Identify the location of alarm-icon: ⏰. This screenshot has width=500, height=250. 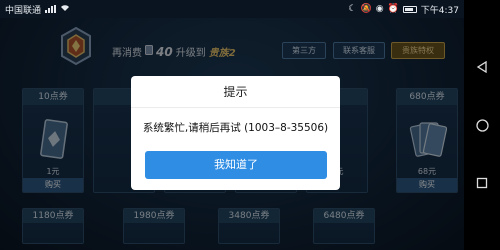
(393, 9).